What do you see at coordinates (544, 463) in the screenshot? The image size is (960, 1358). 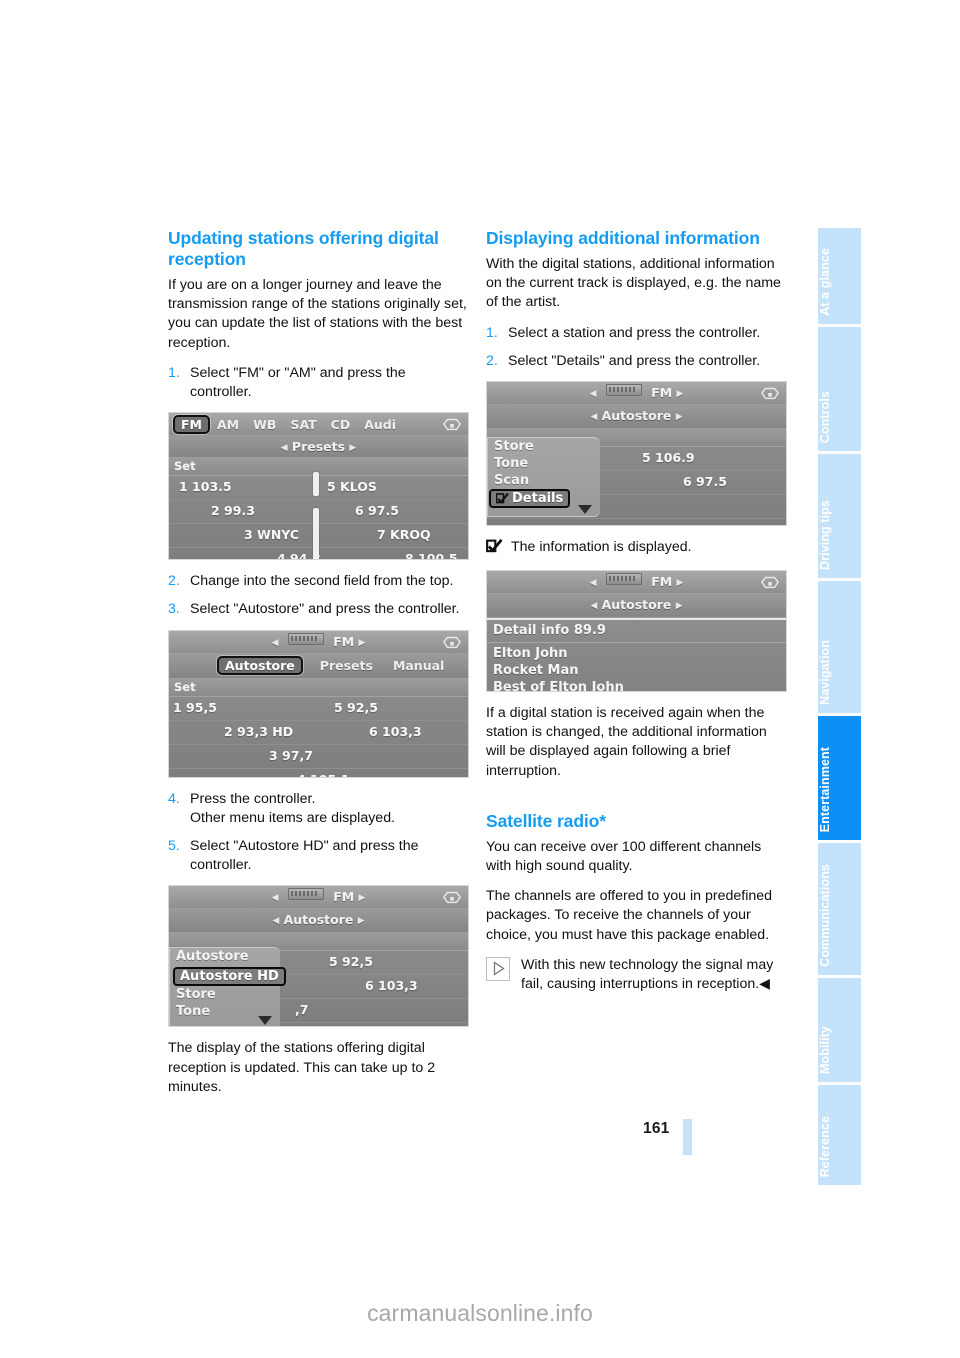 I see `menu-item: Tone` at bounding box center [544, 463].